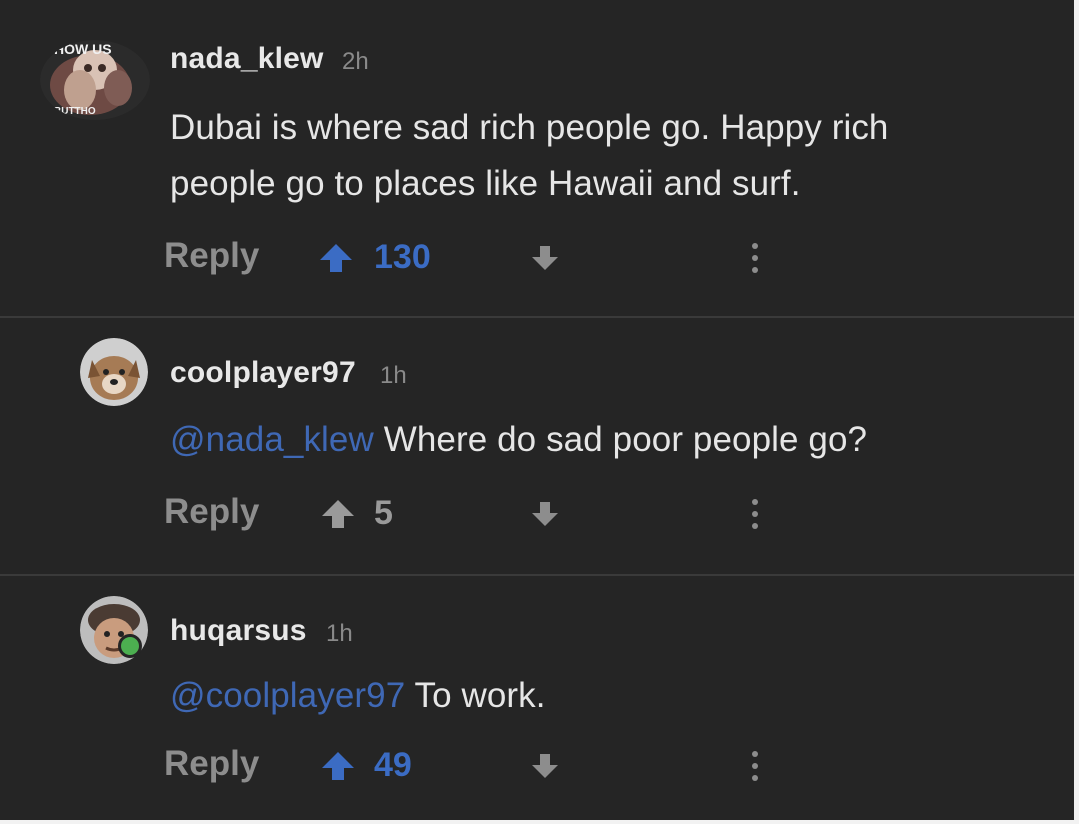 The height and width of the screenshot is (824, 1079). I want to click on avatar-image, so click(114, 372).